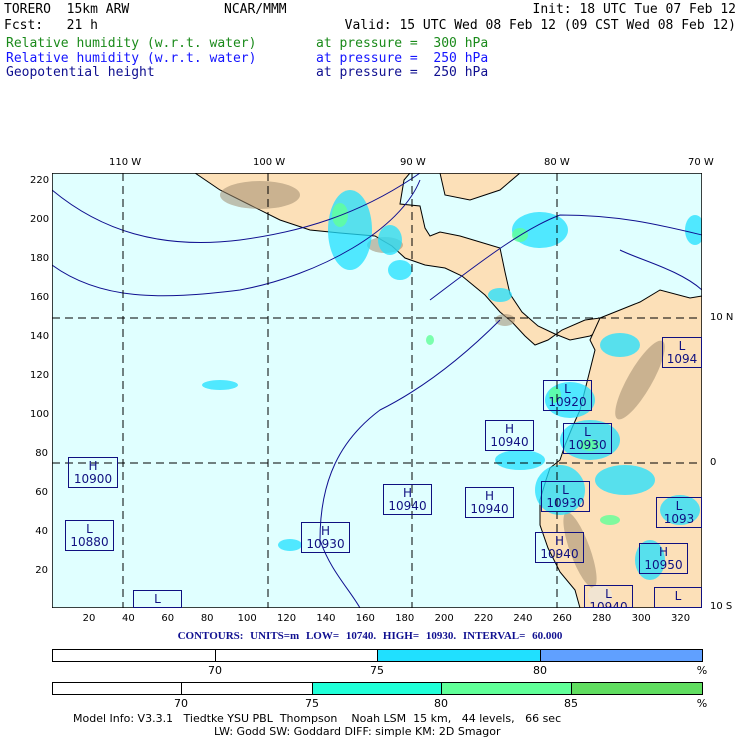  I want to click on x-tick-label: 60, so click(168, 618).